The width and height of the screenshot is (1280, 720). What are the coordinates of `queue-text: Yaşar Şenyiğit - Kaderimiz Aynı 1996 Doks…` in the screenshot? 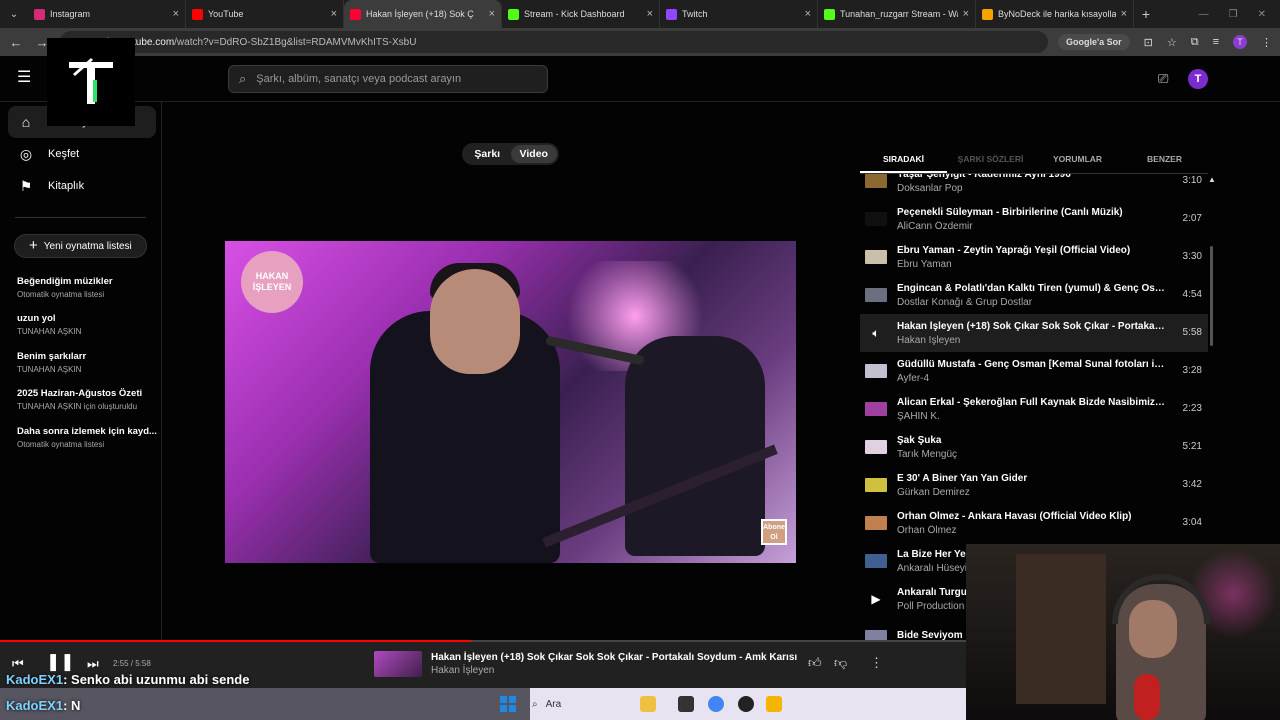 It's located at (1031, 184).